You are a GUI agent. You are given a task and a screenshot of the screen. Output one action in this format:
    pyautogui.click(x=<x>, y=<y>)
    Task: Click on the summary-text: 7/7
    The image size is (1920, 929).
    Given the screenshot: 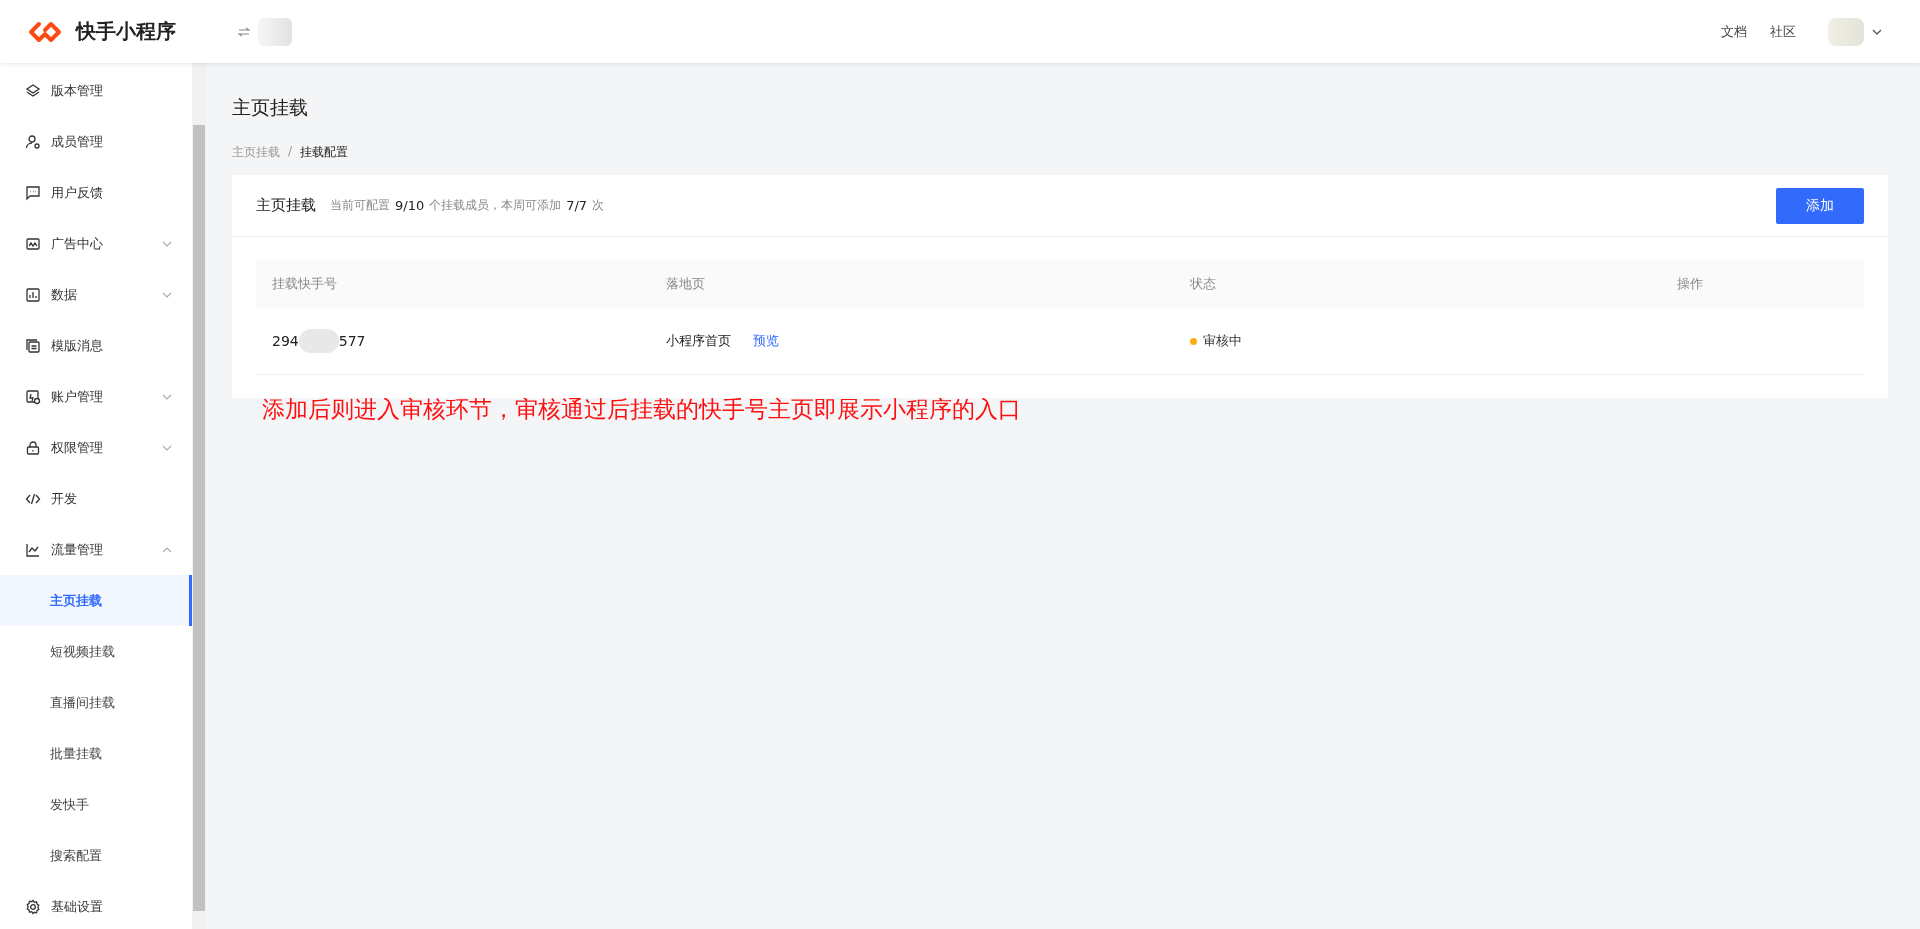 What is the action you would take?
    pyautogui.click(x=577, y=205)
    